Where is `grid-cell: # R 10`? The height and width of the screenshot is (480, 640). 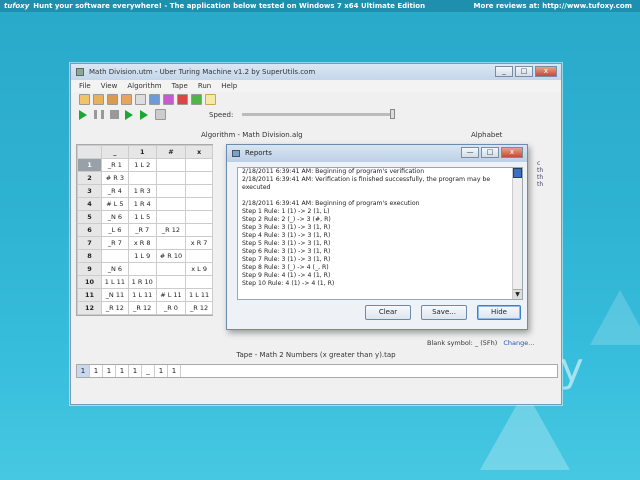 grid-cell: # R 10 is located at coordinates (171, 256).